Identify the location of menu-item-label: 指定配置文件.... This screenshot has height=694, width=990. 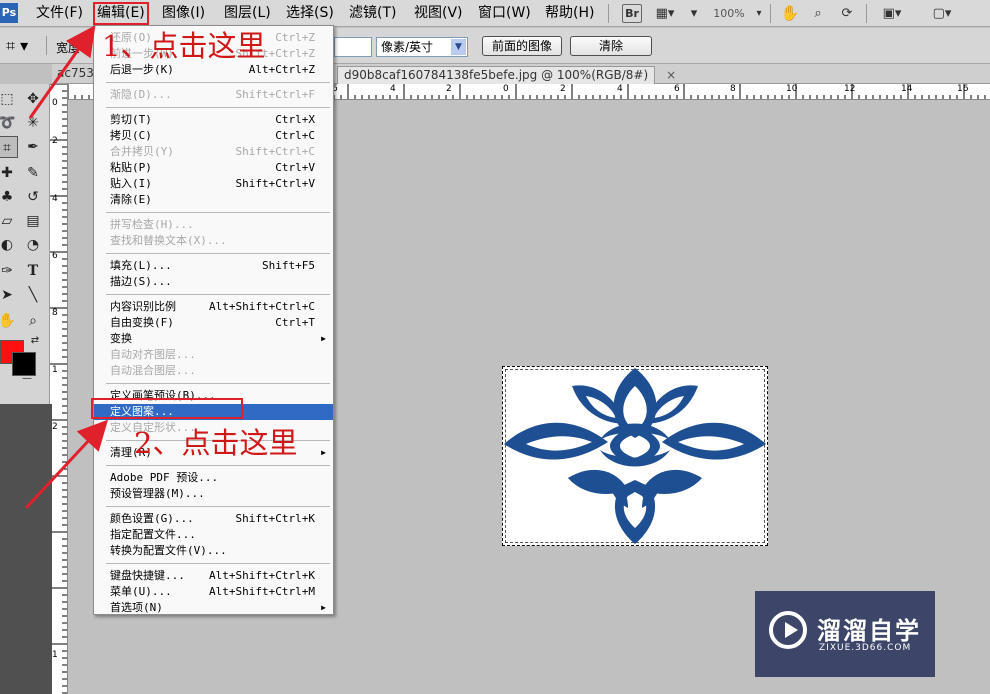
(153, 534).